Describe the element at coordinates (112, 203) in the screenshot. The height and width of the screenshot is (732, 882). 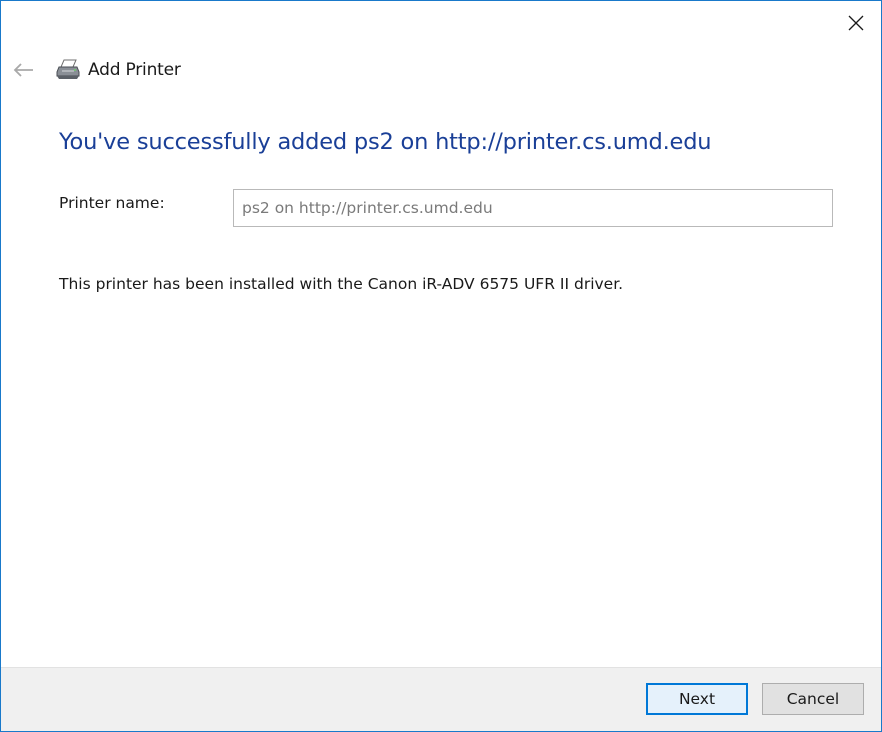
I see `printer-name-label: Printer name:` at that location.